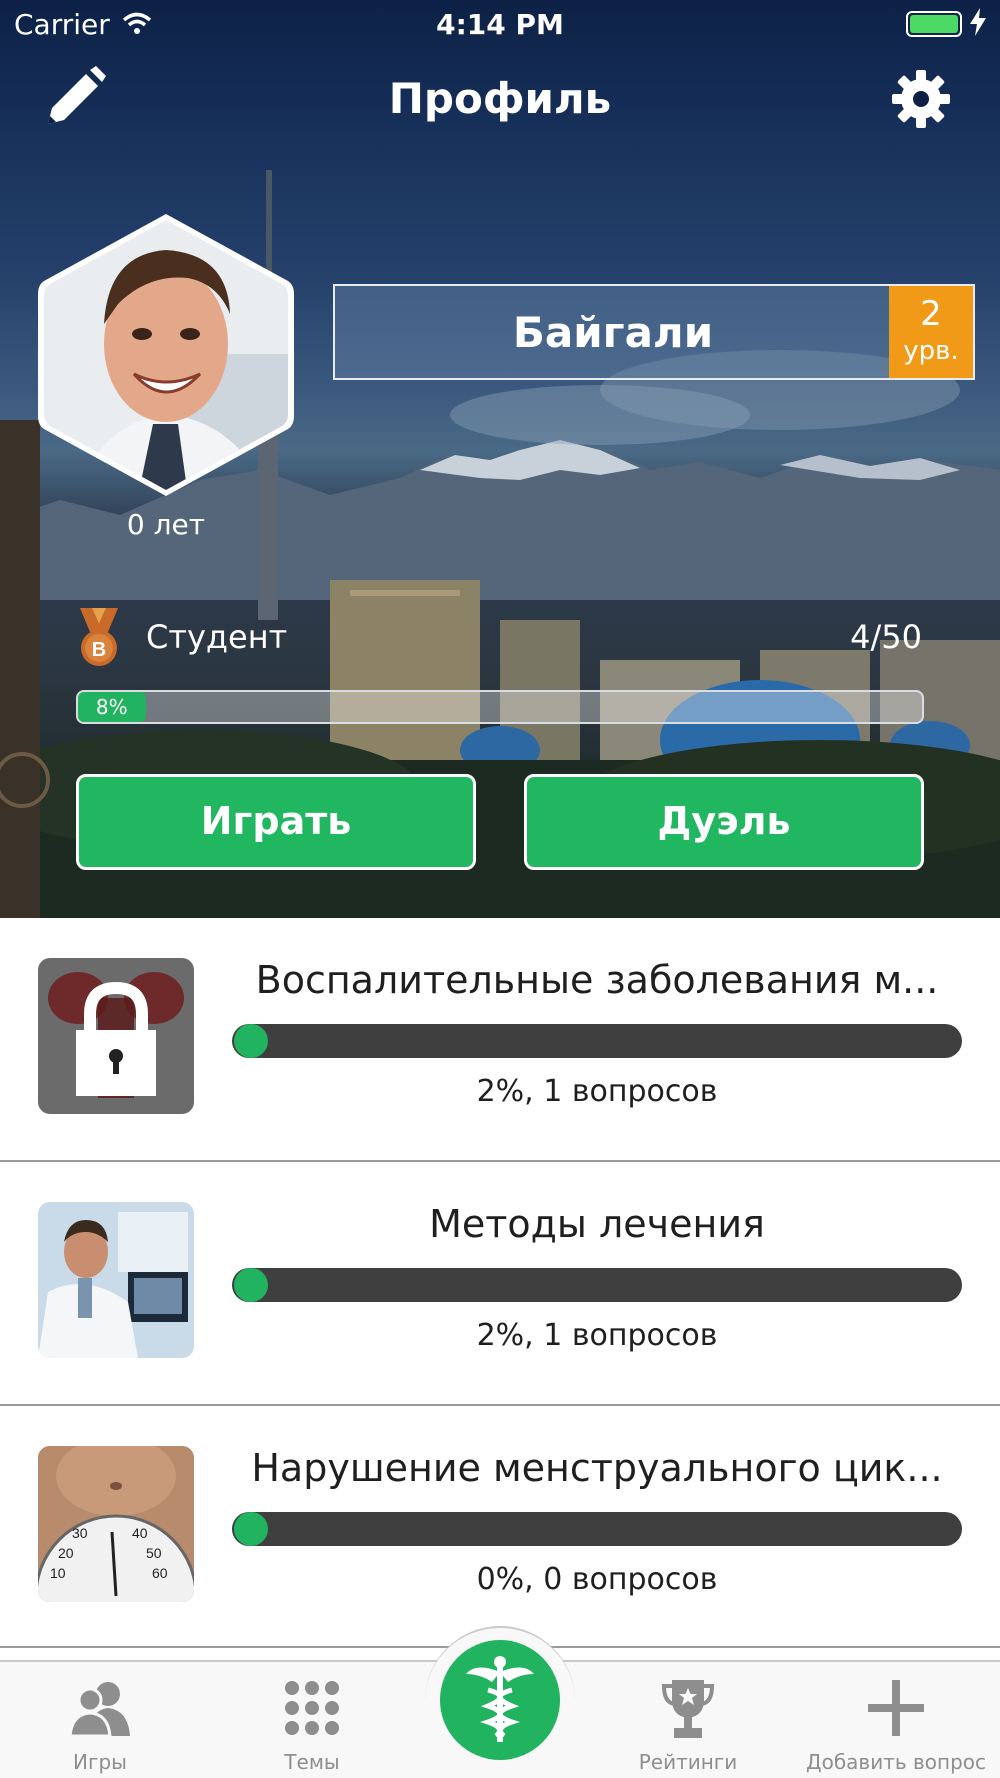 The width and height of the screenshot is (1000, 1778). I want to click on rank-progress-bar: 8%, so click(500, 707).